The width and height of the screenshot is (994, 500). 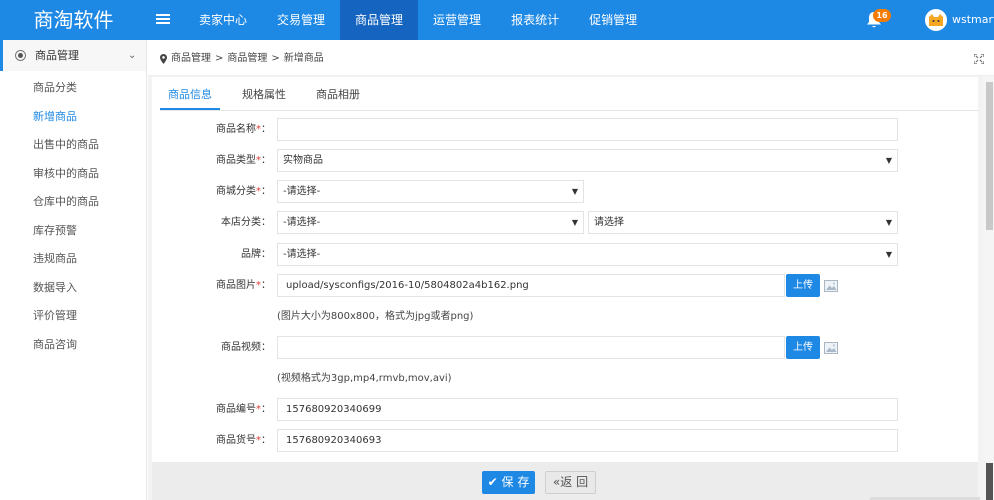 What do you see at coordinates (571, 58) in the screenshot?
I see `breadcrumb-bar: 商品管理 > 商品管理 > 新增商品` at bounding box center [571, 58].